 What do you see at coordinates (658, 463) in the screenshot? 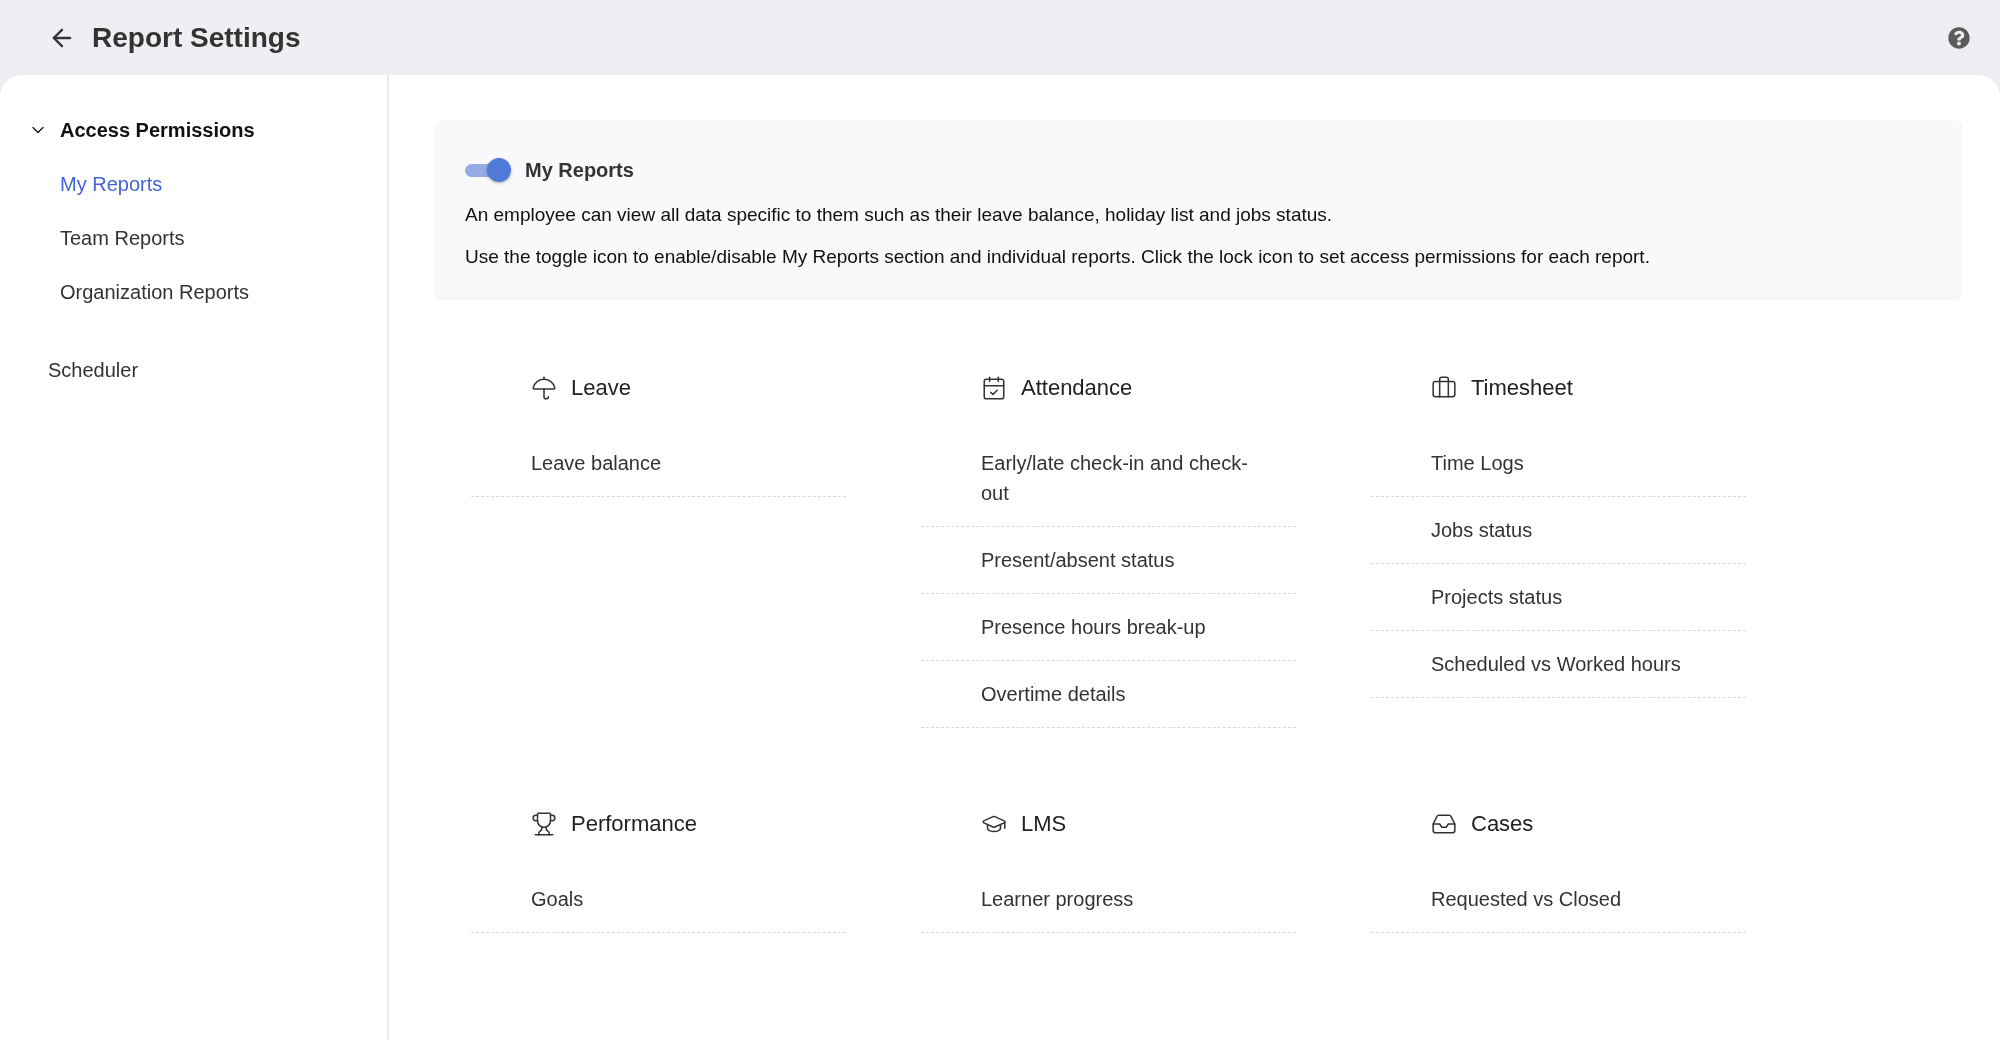
I see `report-item: Leave balance` at bounding box center [658, 463].